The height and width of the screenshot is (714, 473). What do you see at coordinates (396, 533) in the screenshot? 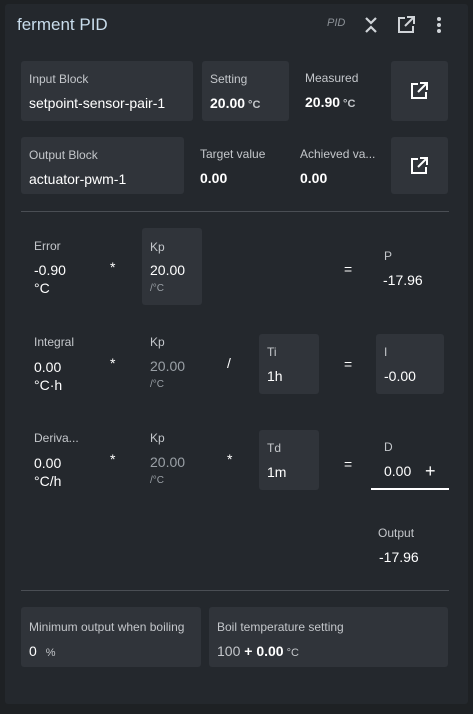
I see `output-label: Output` at bounding box center [396, 533].